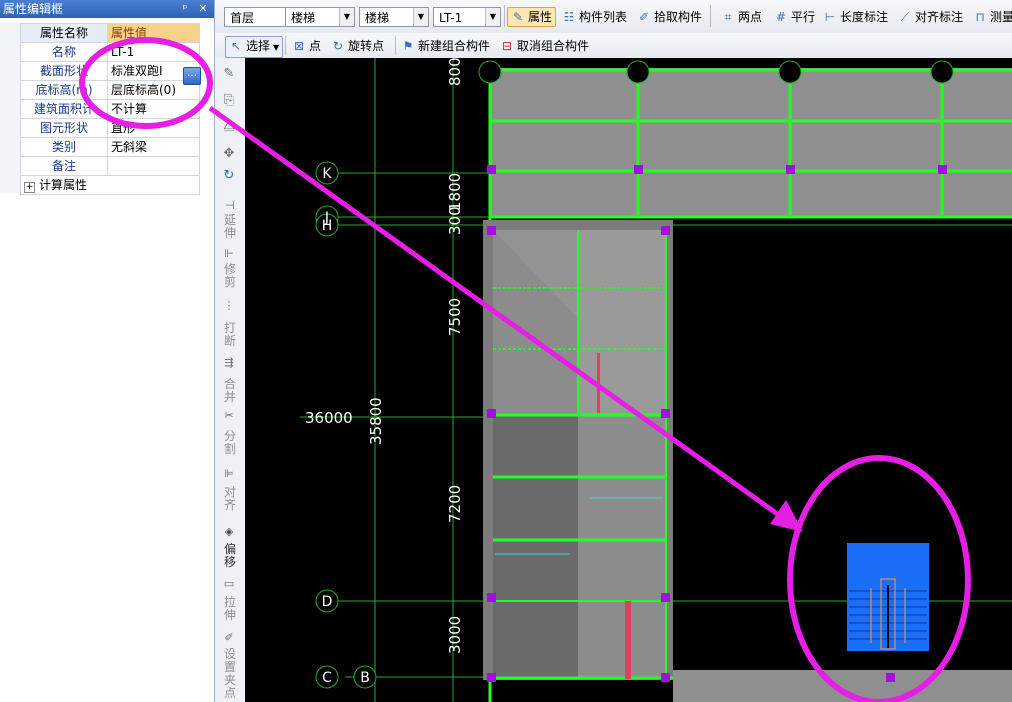  I want to click on merge-icon: ⇶, so click(229, 363).